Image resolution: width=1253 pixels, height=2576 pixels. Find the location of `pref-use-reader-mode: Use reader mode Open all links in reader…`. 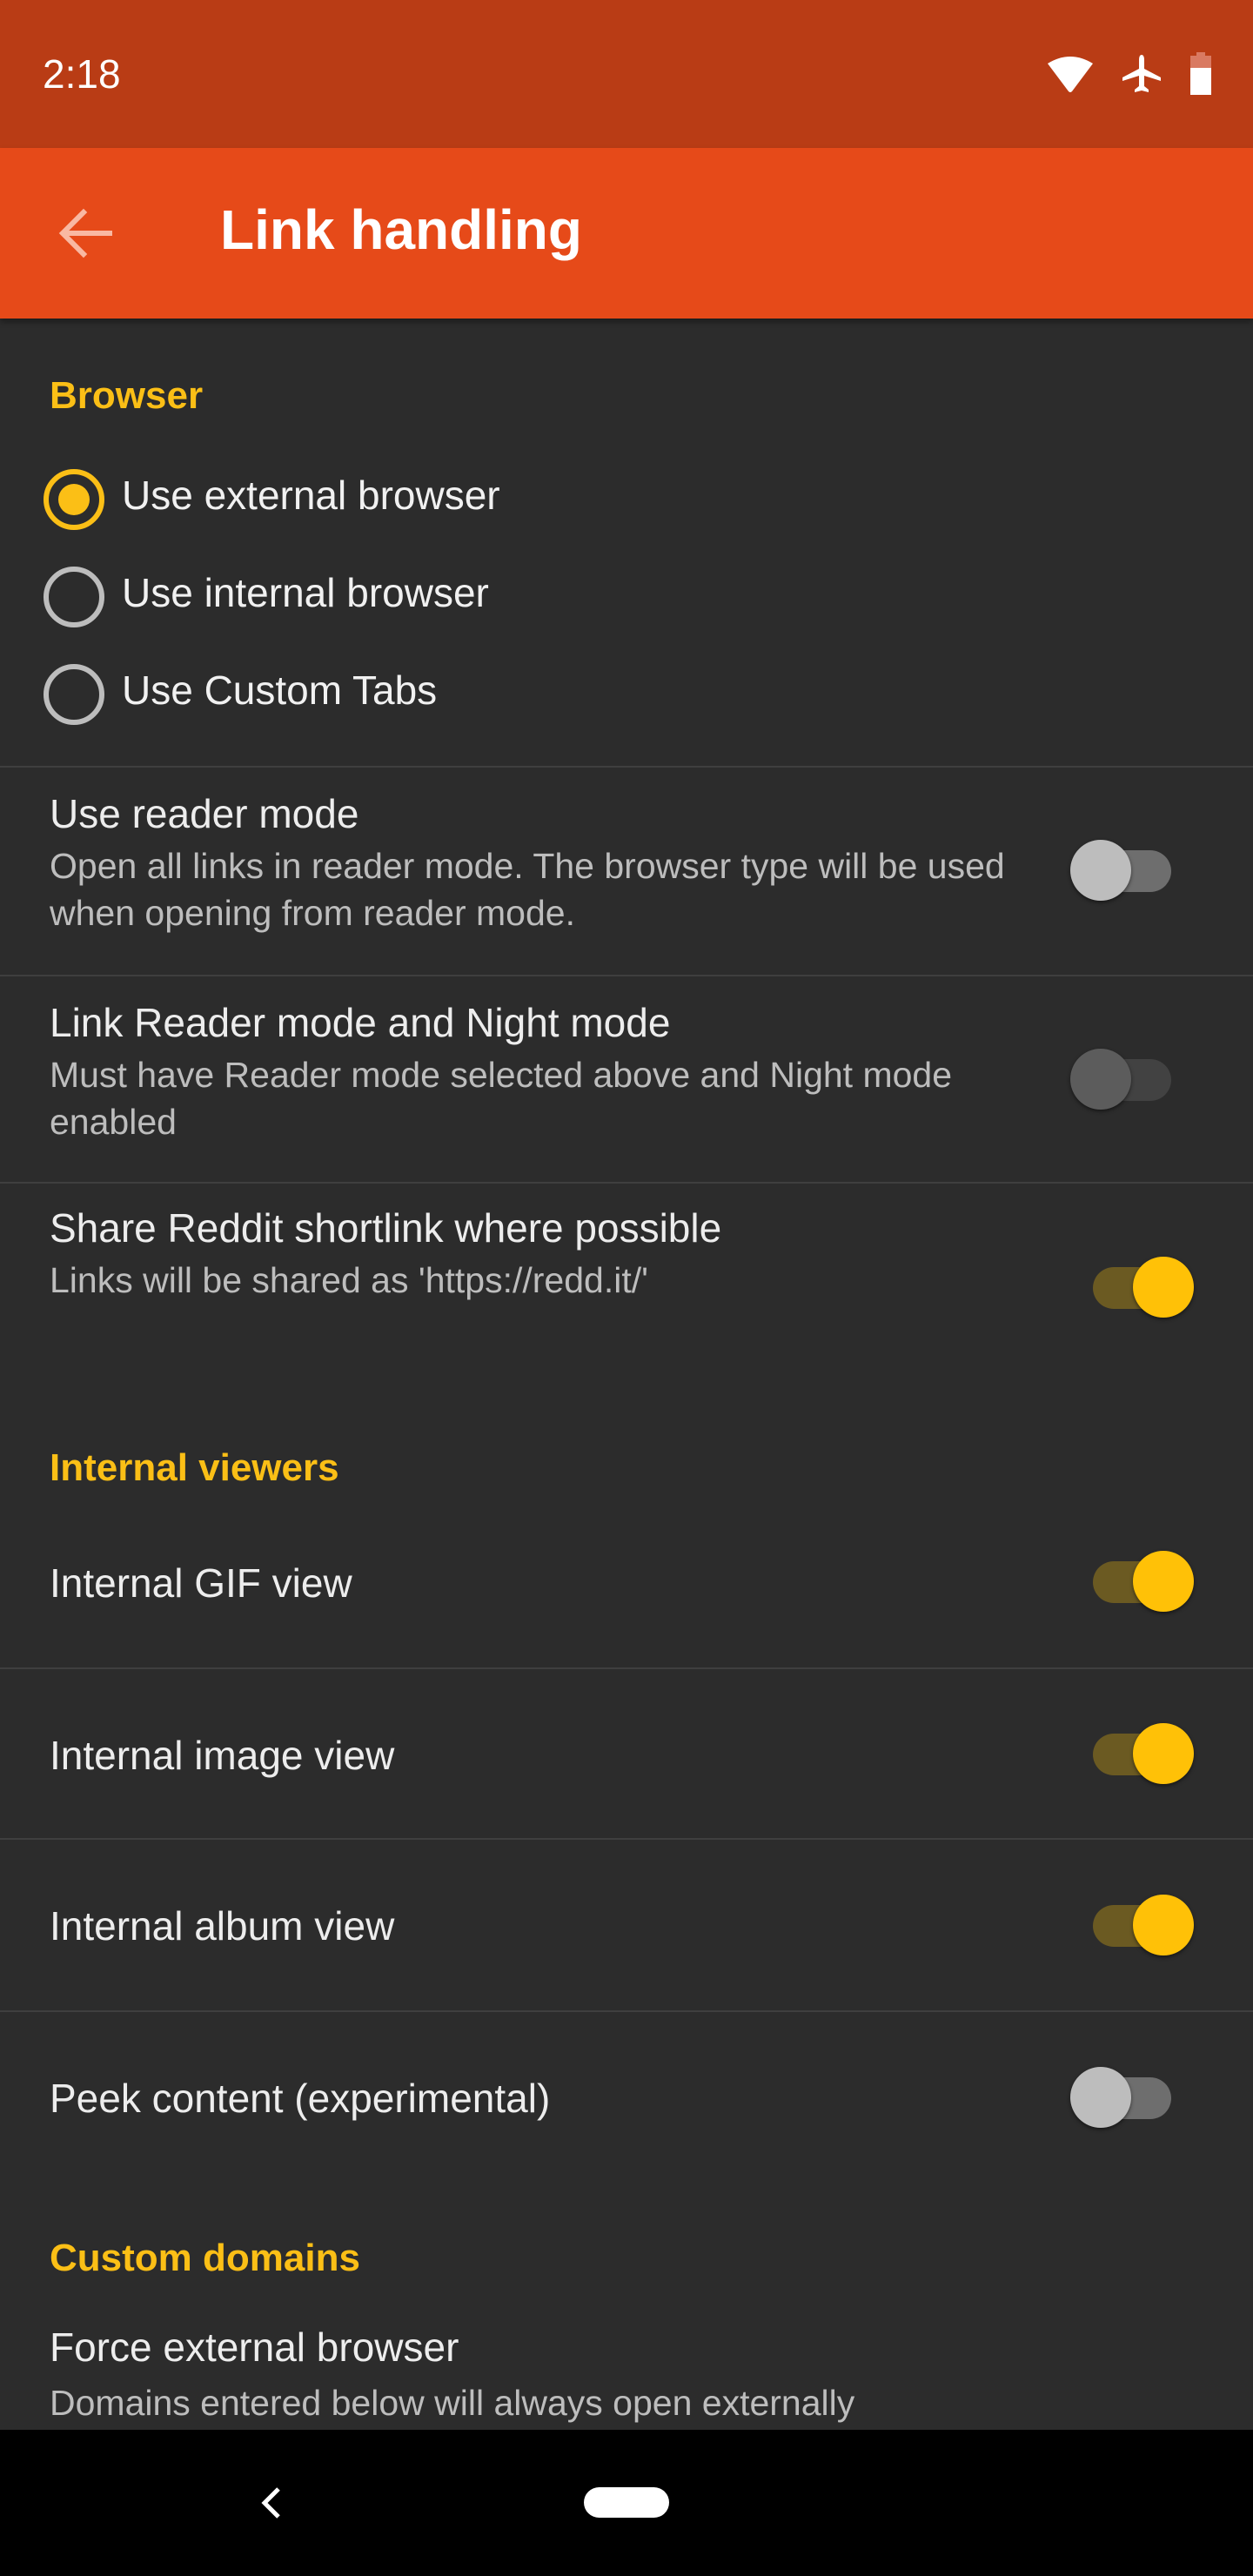

pref-use-reader-mode: Use reader mode Open all links in reader… is located at coordinates (626, 871).